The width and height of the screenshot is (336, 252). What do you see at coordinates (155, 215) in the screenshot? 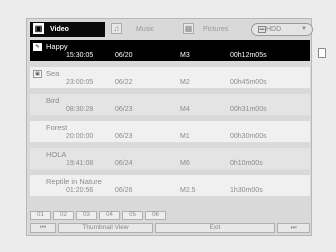
I see `page-button: 06` at bounding box center [155, 215].